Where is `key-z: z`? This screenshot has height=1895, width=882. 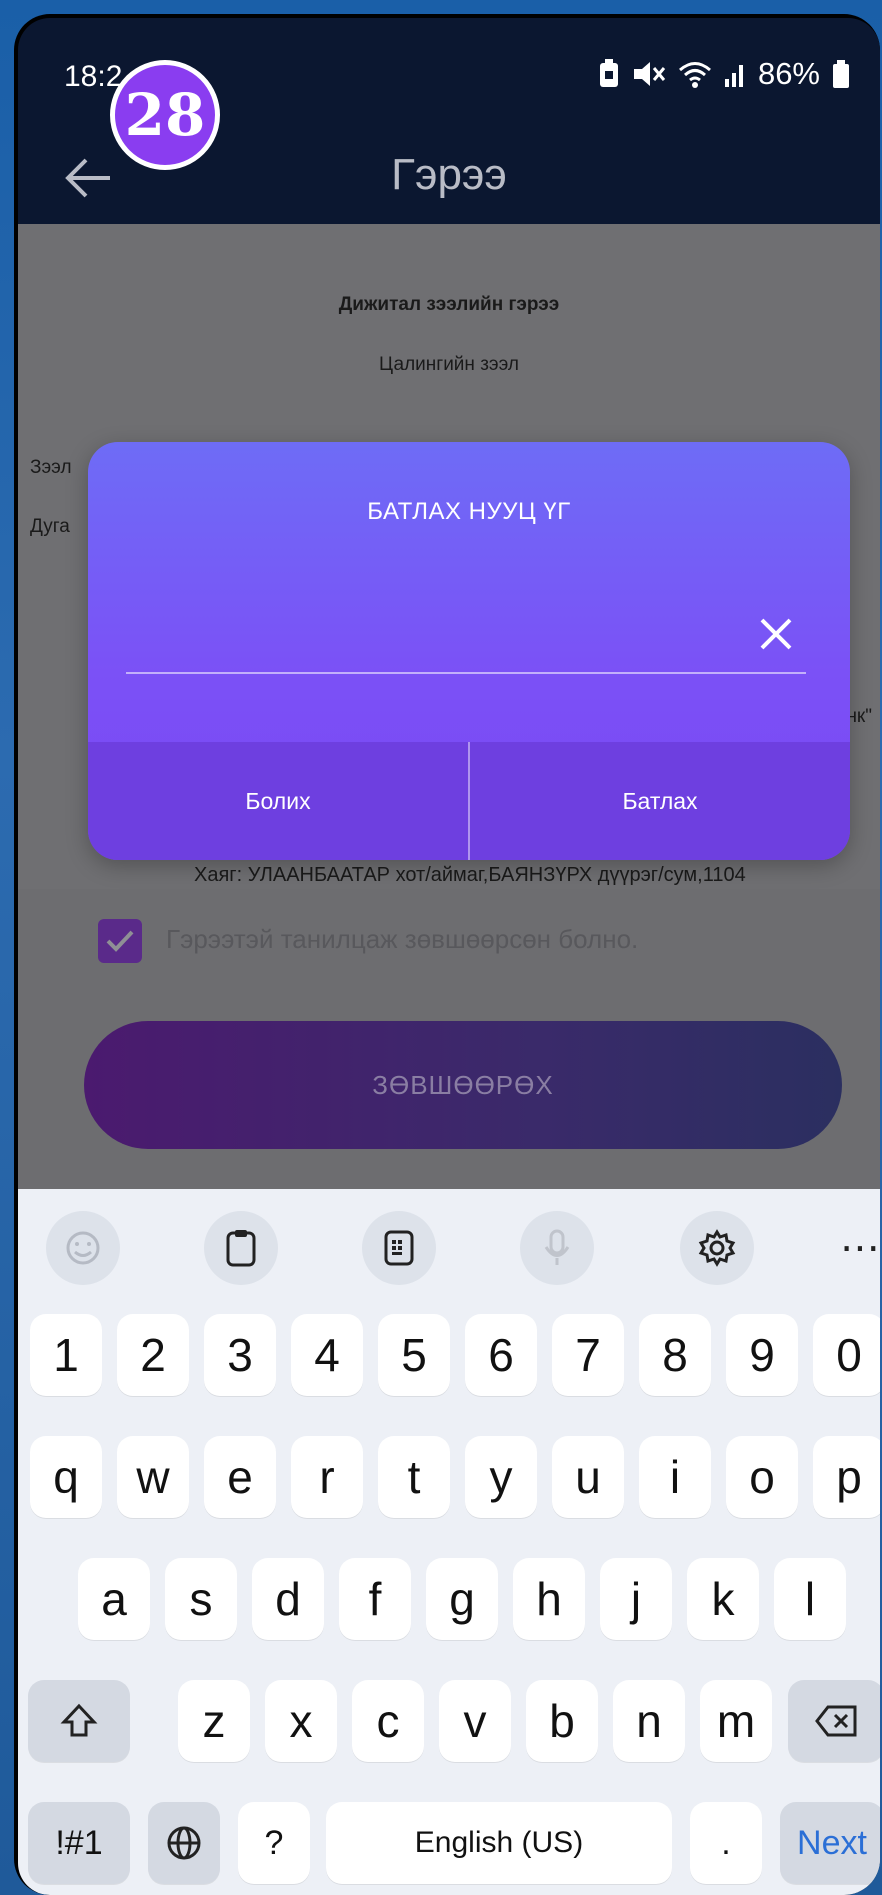
key-z: z is located at coordinates (214, 1721).